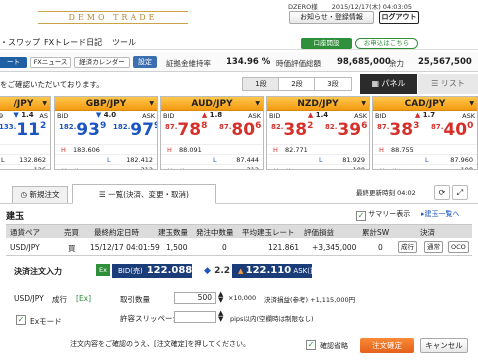  What do you see at coordinates (186, 130) in the screenshot?
I see `bid-price: 87.788` at bounding box center [186, 130].